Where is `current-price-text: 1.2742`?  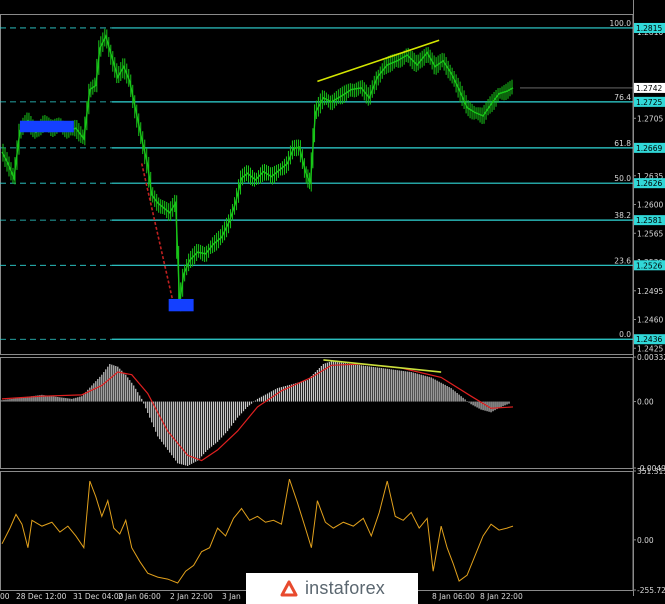
current-price-text: 1.2742 is located at coordinates (649, 88).